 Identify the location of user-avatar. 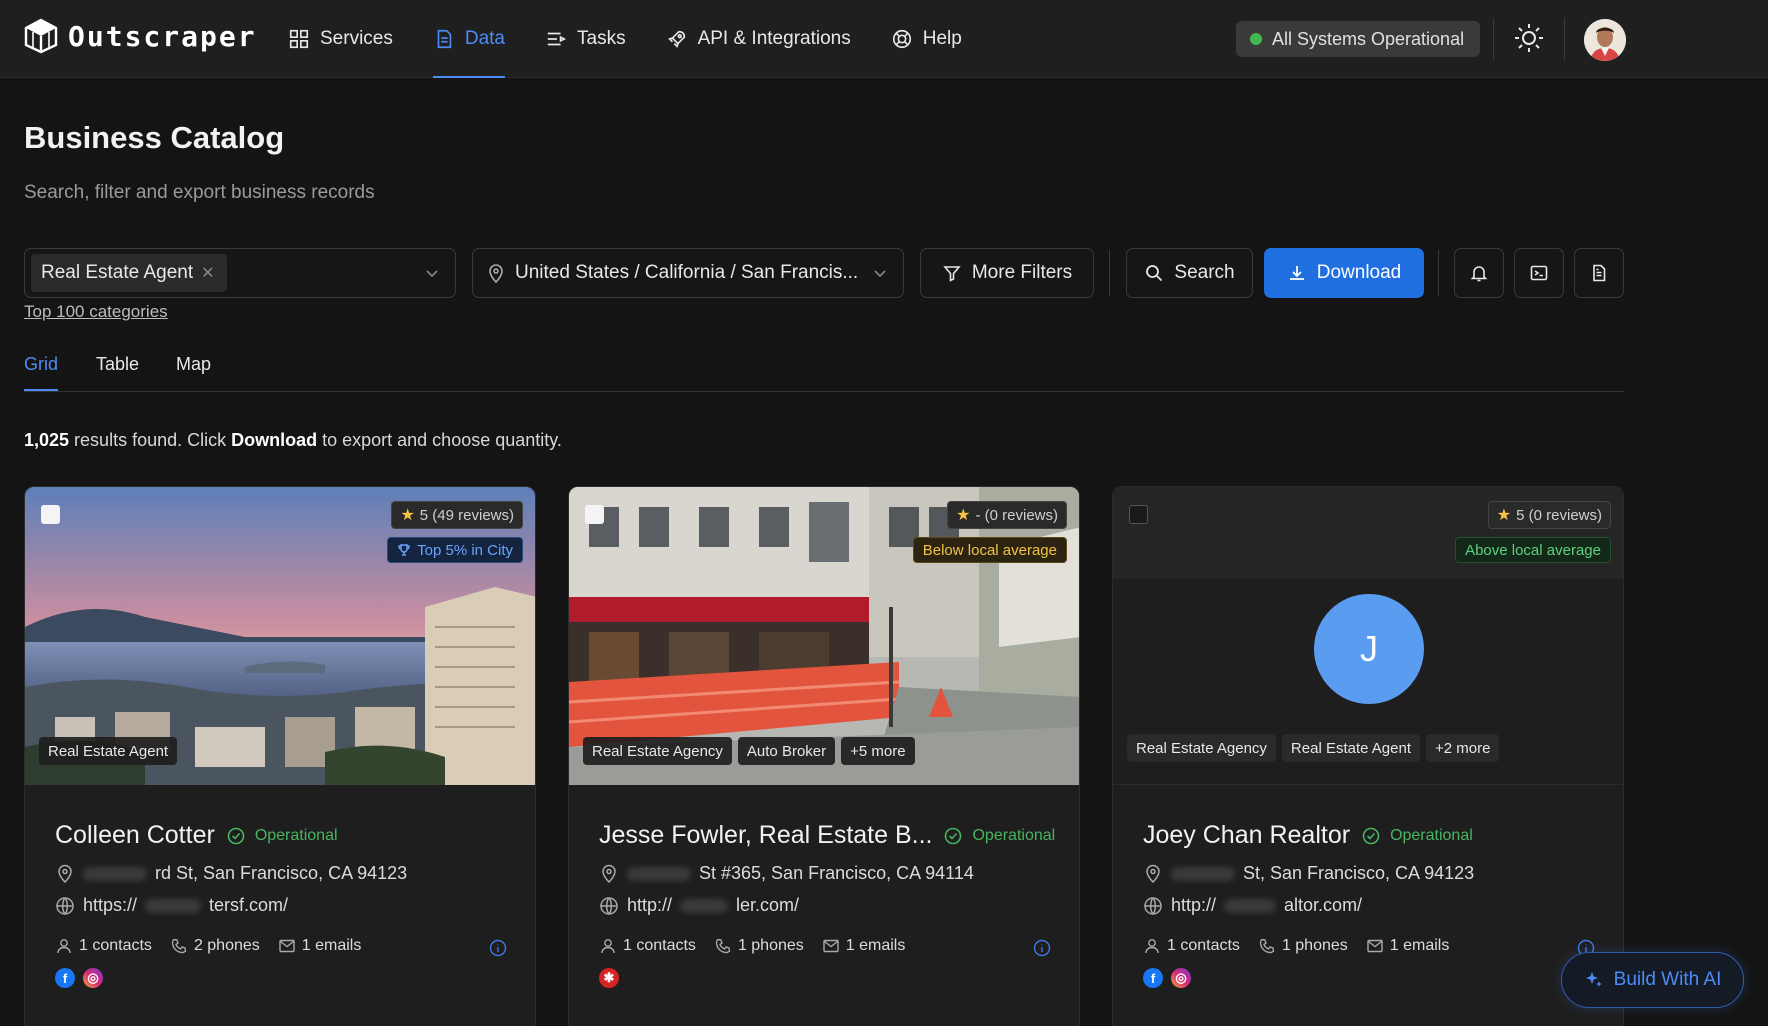
(1605, 40).